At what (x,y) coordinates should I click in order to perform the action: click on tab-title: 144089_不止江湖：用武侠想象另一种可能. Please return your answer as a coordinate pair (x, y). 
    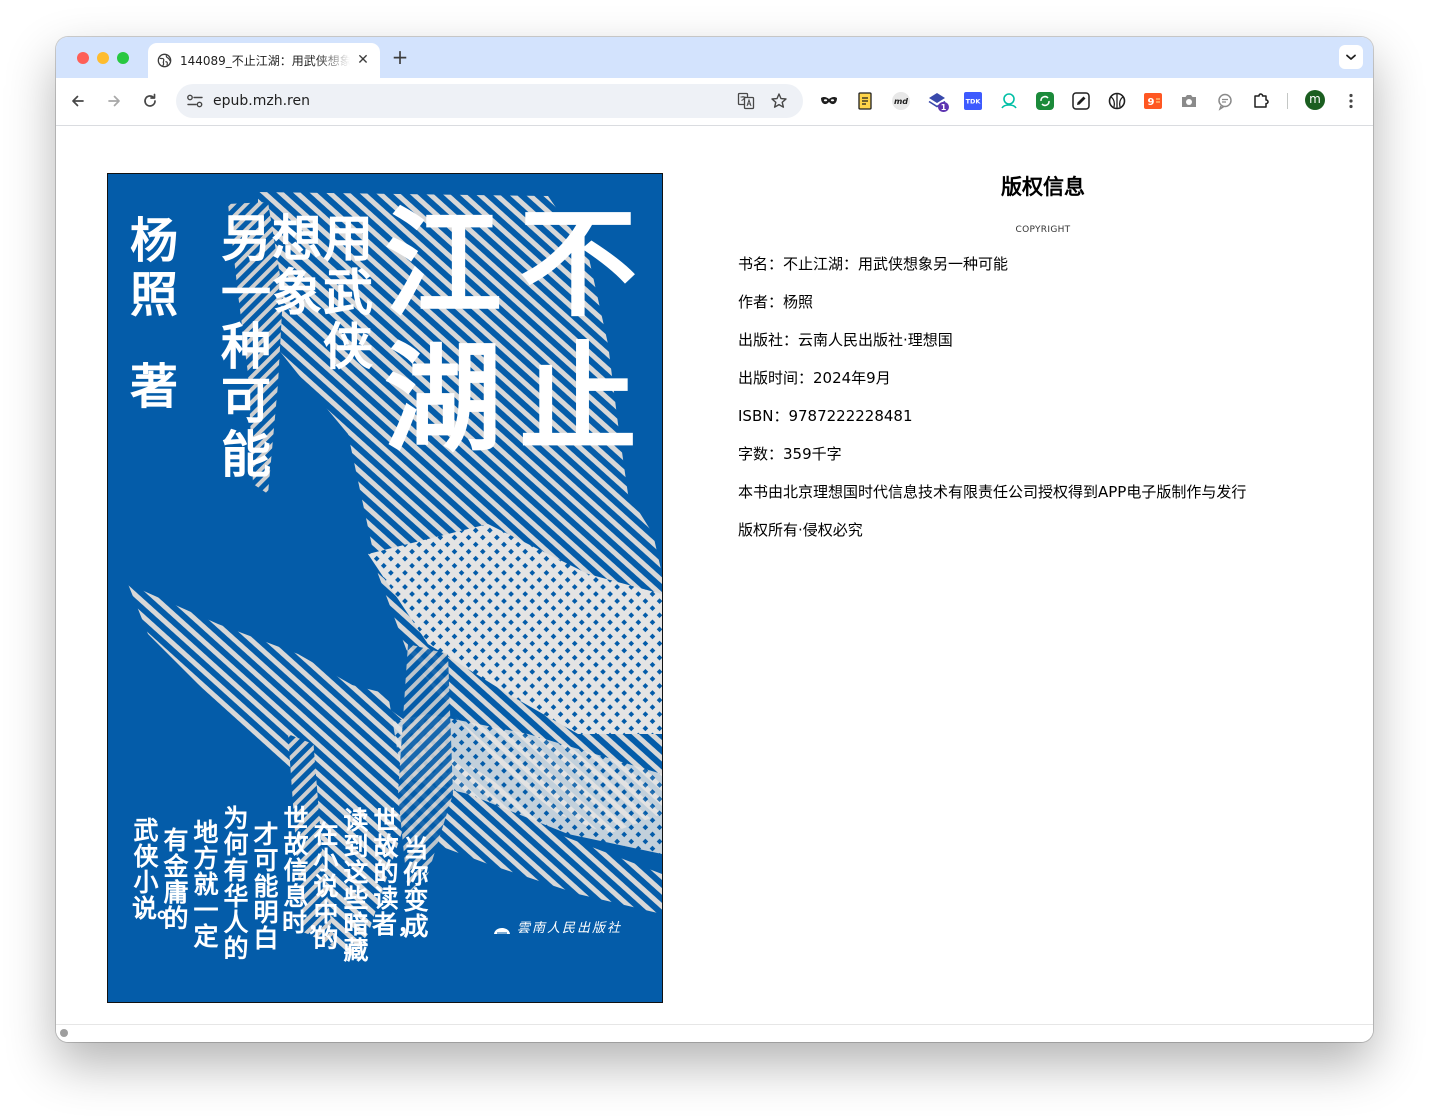
    Looking at the image, I should click on (265, 61).